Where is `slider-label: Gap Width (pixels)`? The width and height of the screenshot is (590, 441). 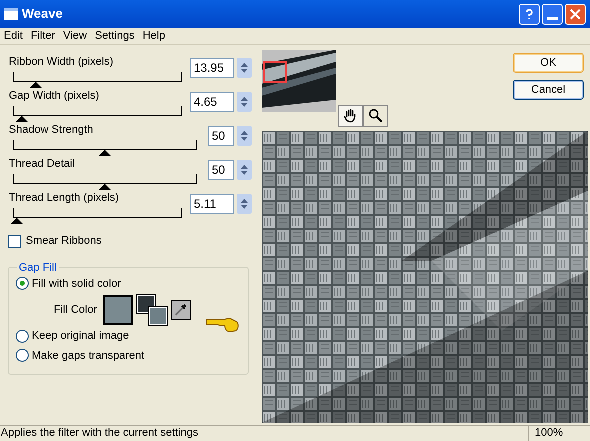
slider-label: Gap Width (pixels) is located at coordinates (54, 96).